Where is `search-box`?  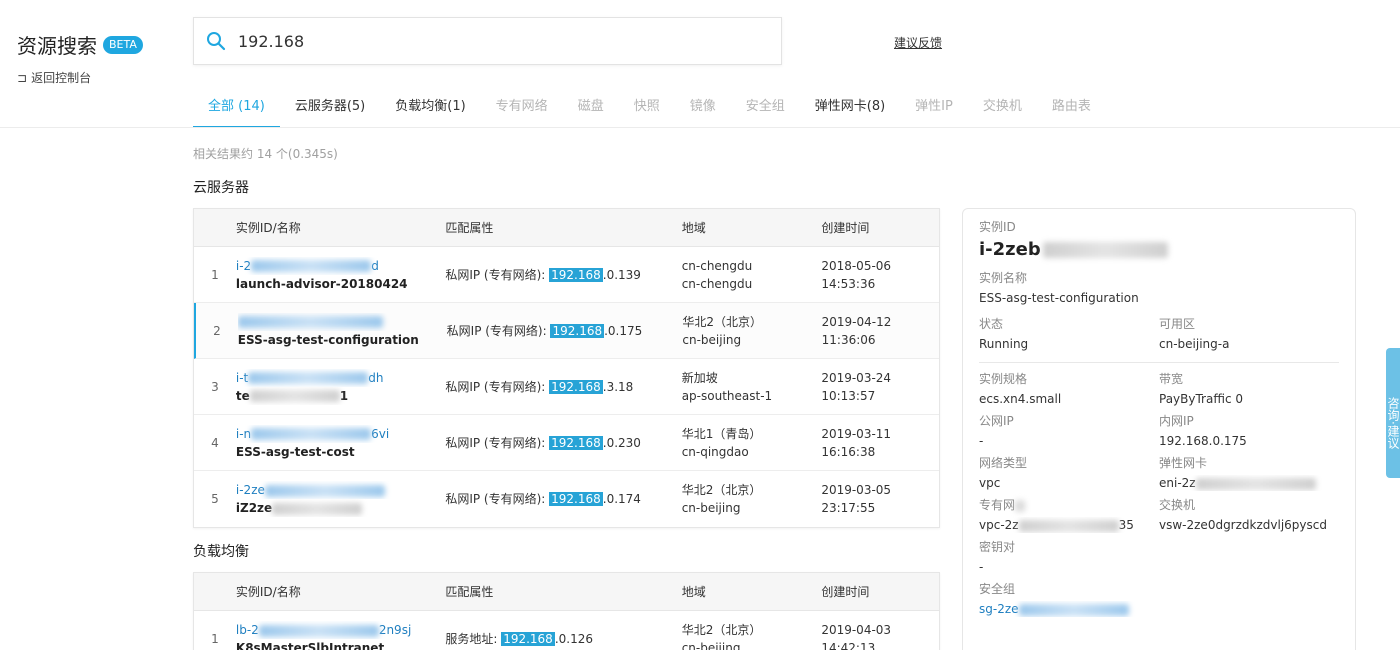 search-box is located at coordinates (487, 41).